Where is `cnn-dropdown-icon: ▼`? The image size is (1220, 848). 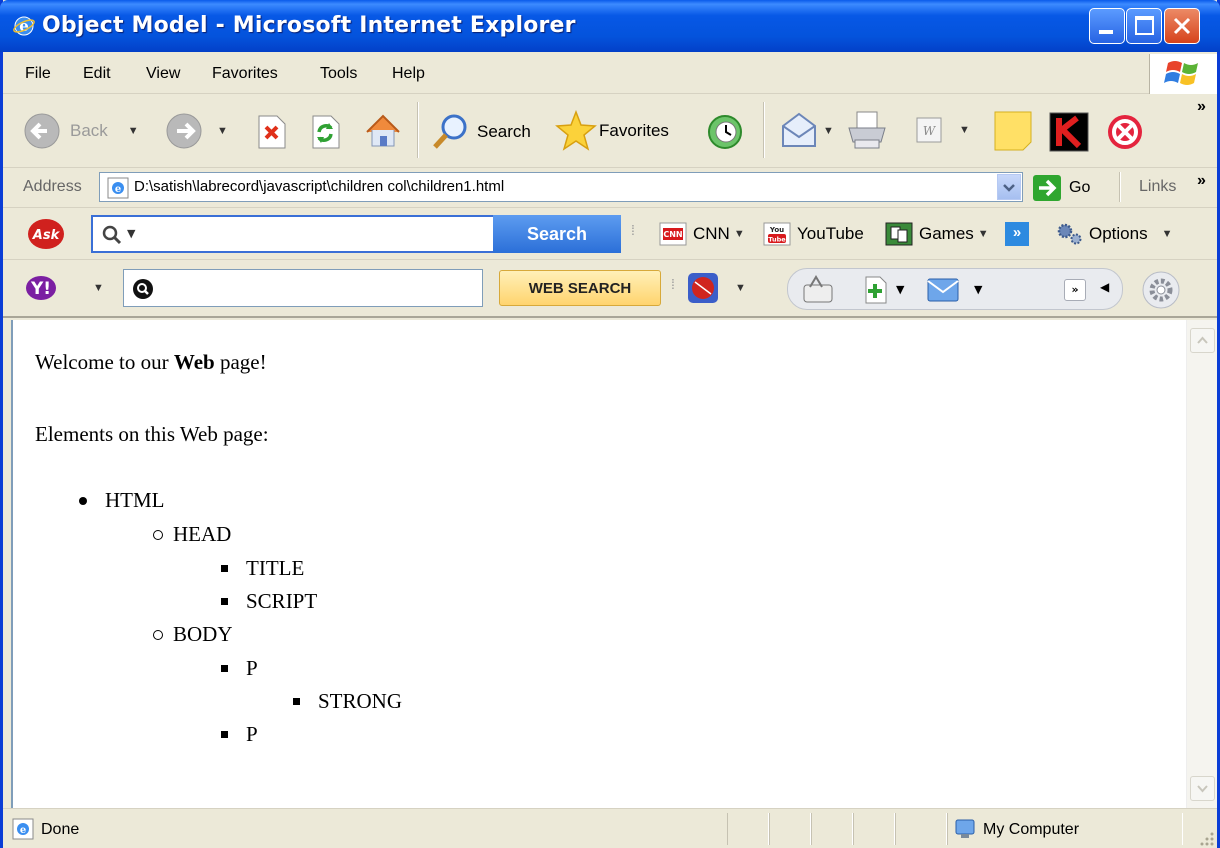 cnn-dropdown-icon: ▼ is located at coordinates (739, 234).